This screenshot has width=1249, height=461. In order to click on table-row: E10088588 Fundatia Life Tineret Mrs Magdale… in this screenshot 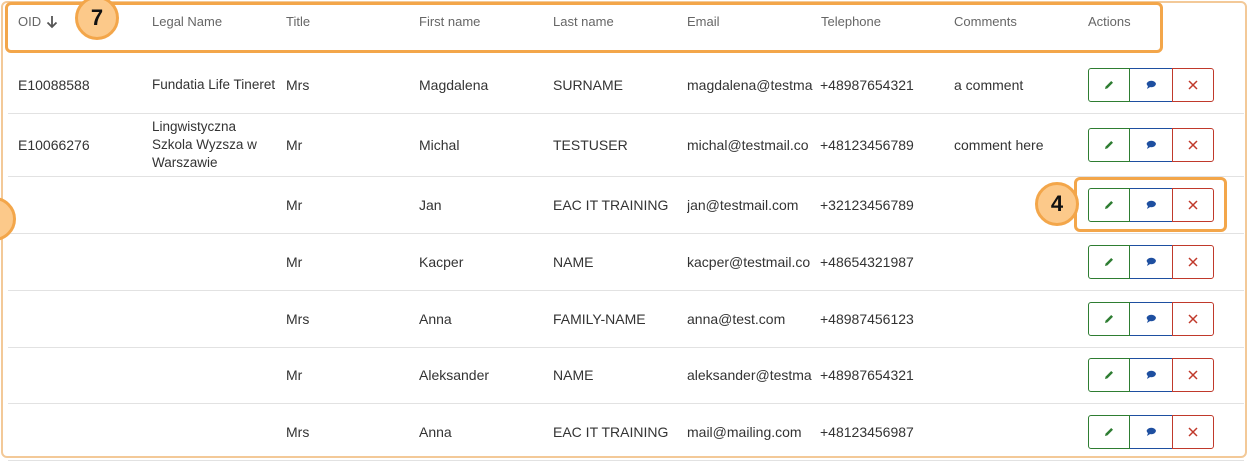, I will do `click(626, 85)`.